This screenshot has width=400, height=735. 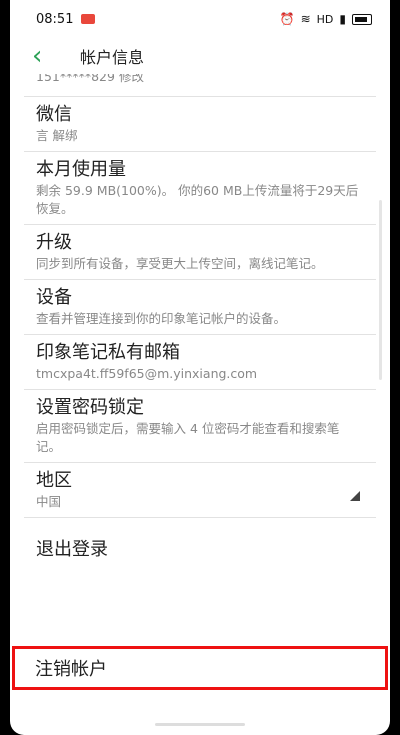 What do you see at coordinates (180, 263) in the screenshot?
I see `upgrade-subtitle: 同步到所有设备，享受更大上传空间，离线记笔记。` at bounding box center [180, 263].